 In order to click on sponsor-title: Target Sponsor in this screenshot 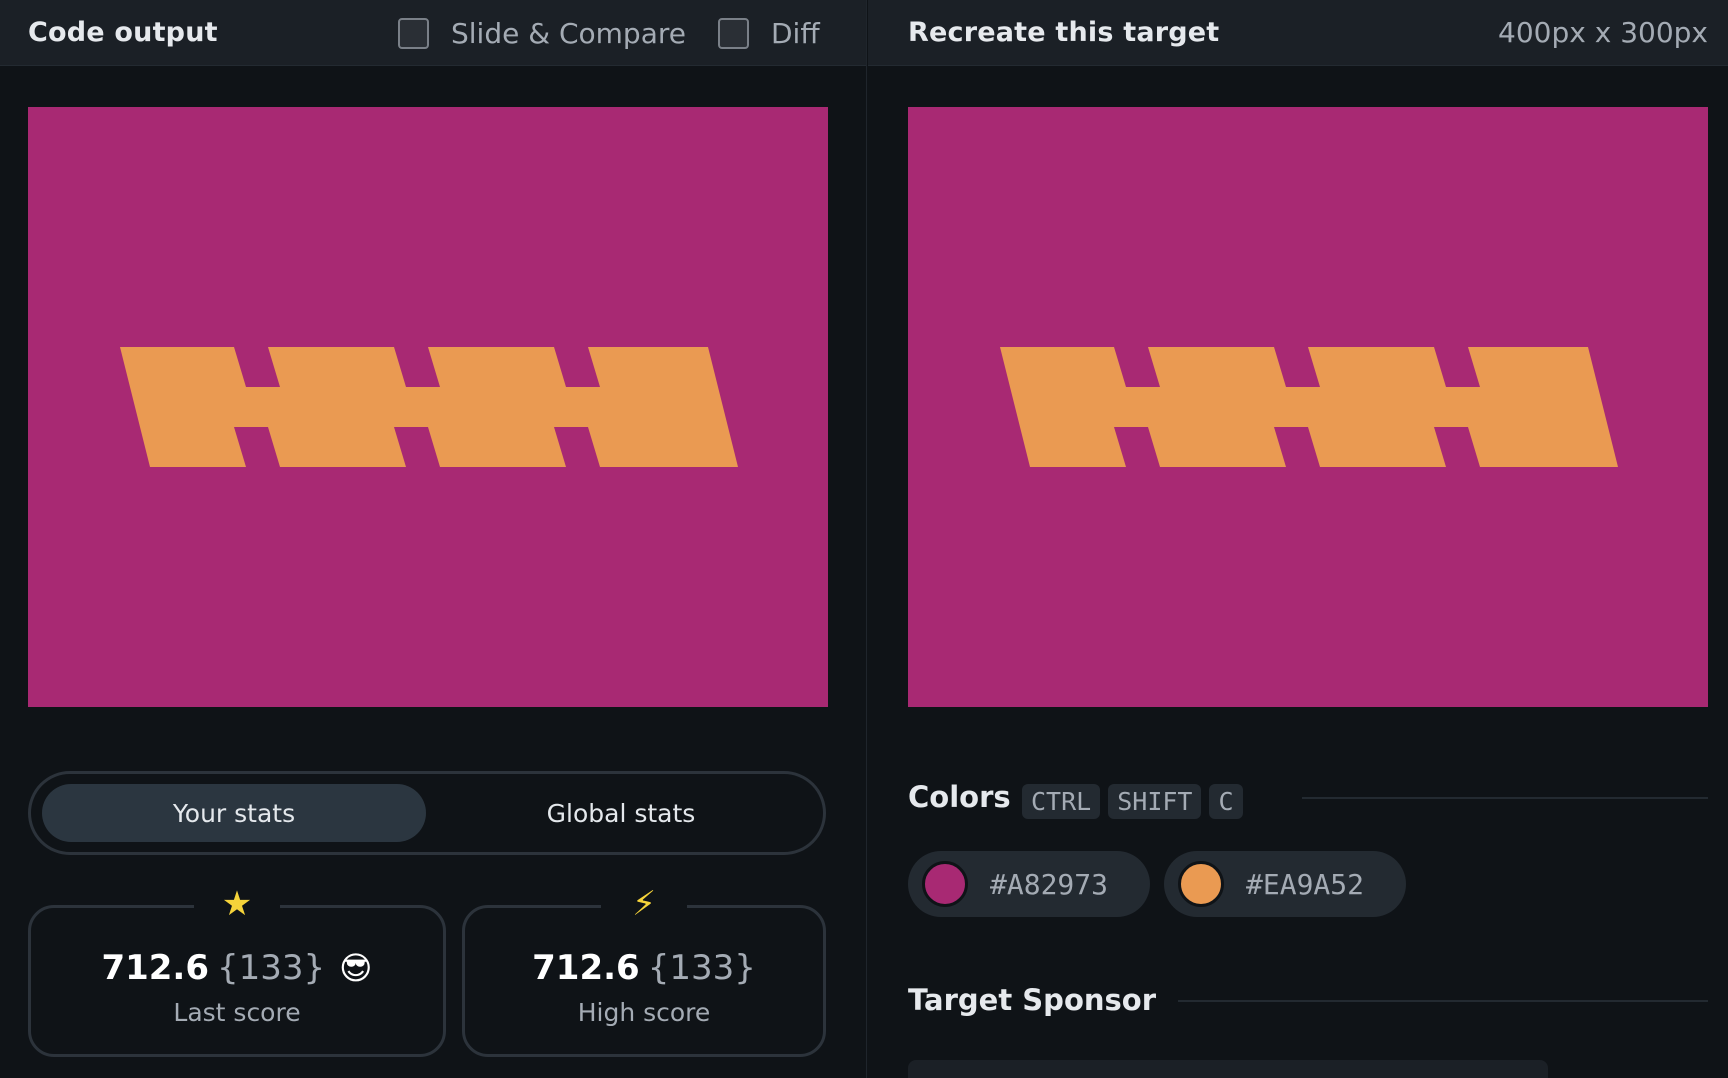, I will do `click(1032, 1000)`.